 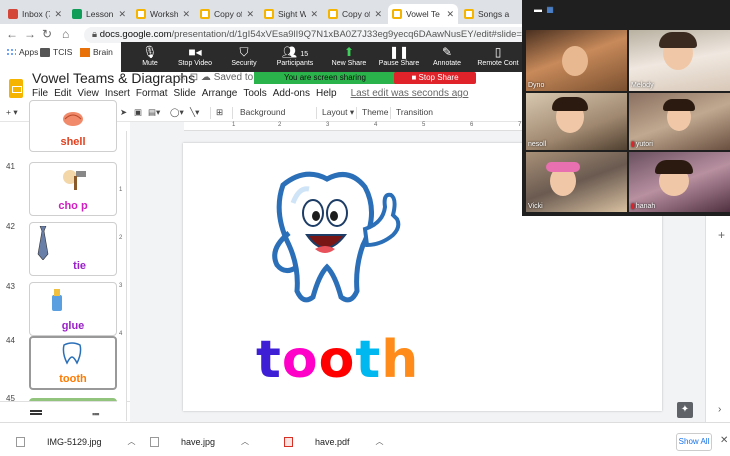 I want to click on annotate-button: ✎ Annotate, so click(x=447, y=55).